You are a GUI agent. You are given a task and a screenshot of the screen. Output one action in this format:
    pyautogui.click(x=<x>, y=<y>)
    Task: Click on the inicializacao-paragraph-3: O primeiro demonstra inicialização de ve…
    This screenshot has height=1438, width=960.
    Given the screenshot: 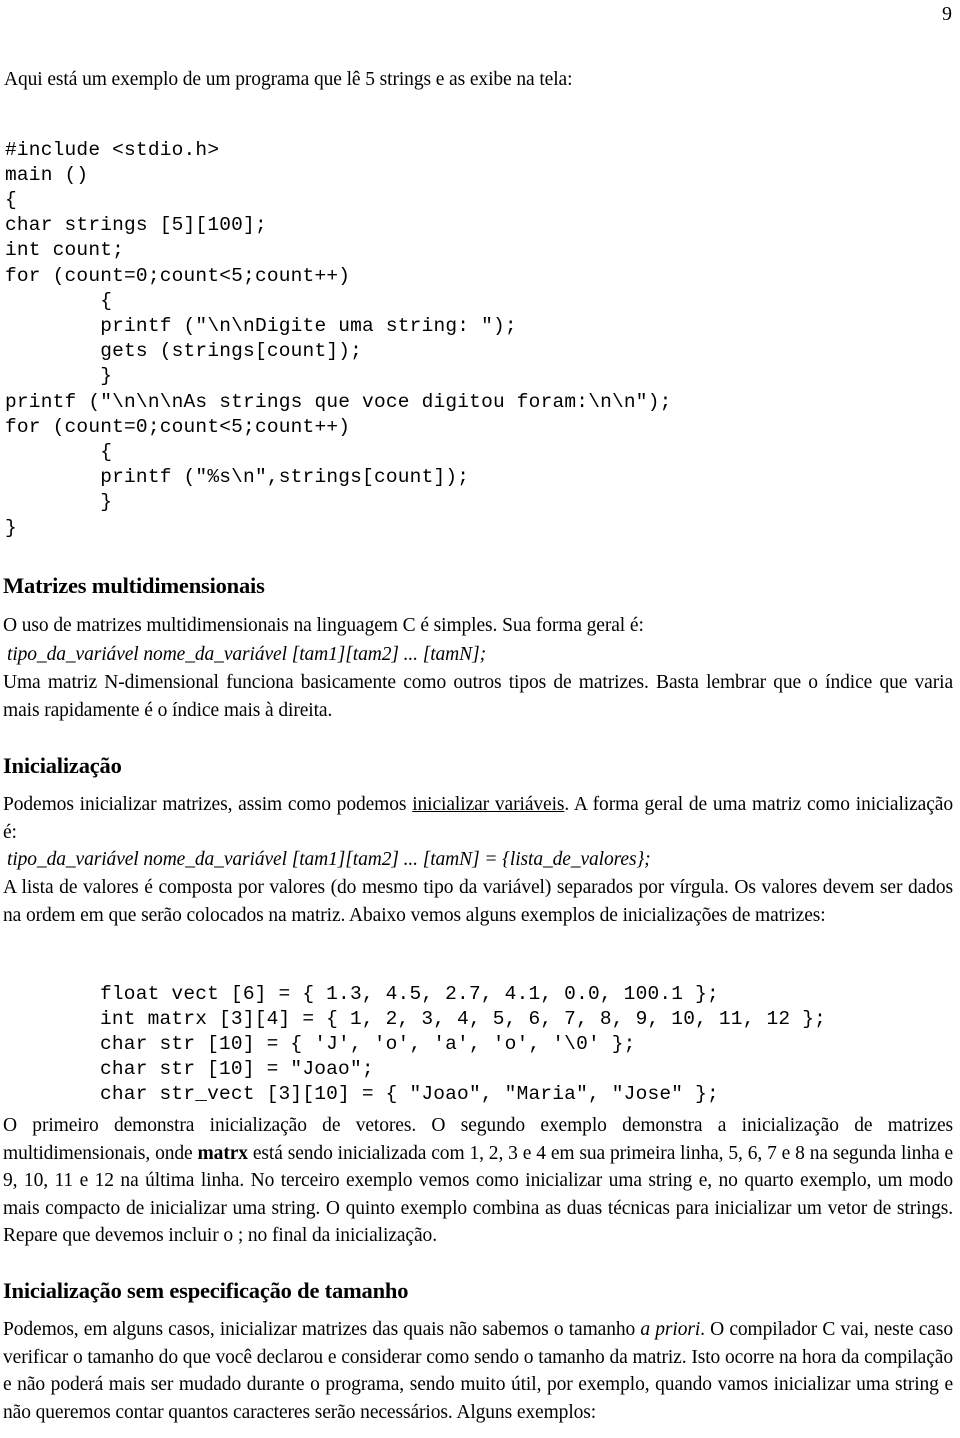 What is the action you would take?
    pyautogui.click(x=478, y=1181)
    